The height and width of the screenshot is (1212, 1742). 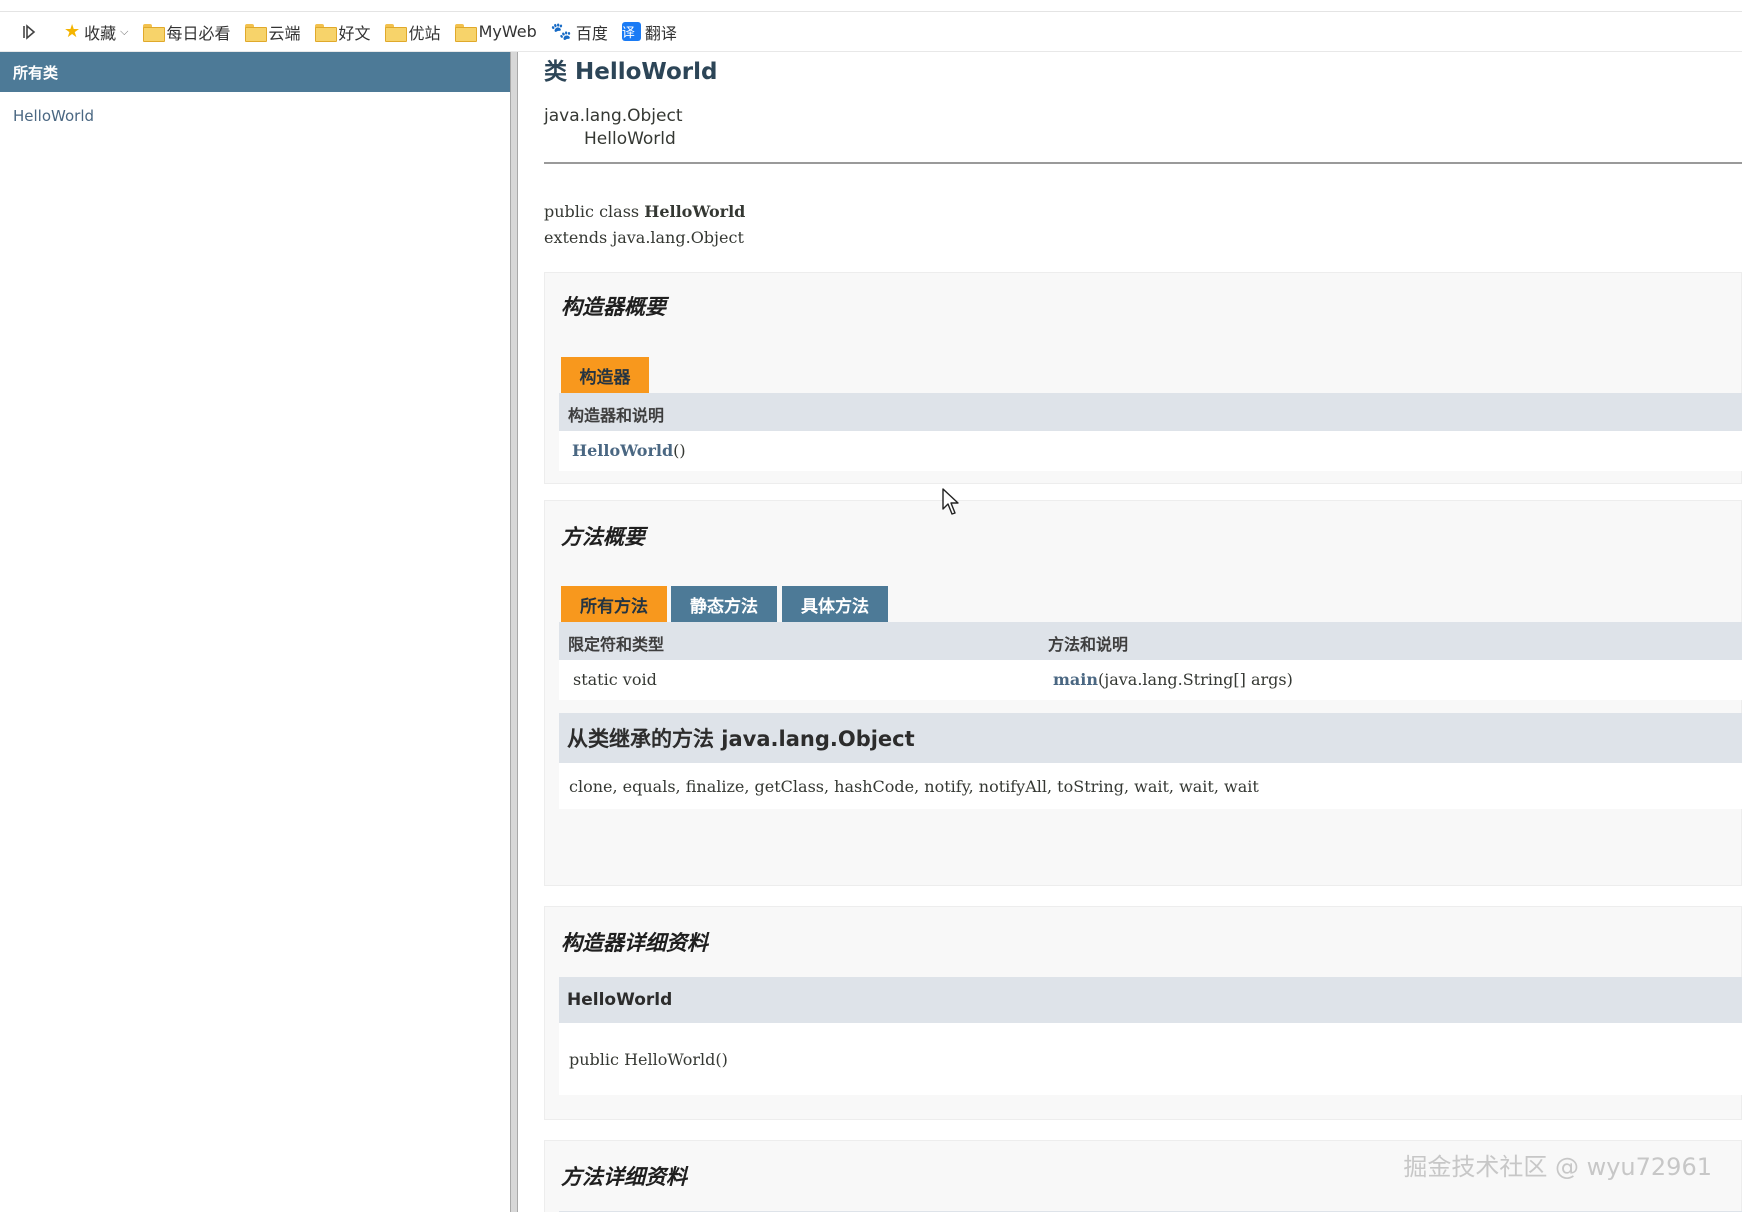 What do you see at coordinates (100, 33) in the screenshot?
I see `bookmark-label: 收藏` at bounding box center [100, 33].